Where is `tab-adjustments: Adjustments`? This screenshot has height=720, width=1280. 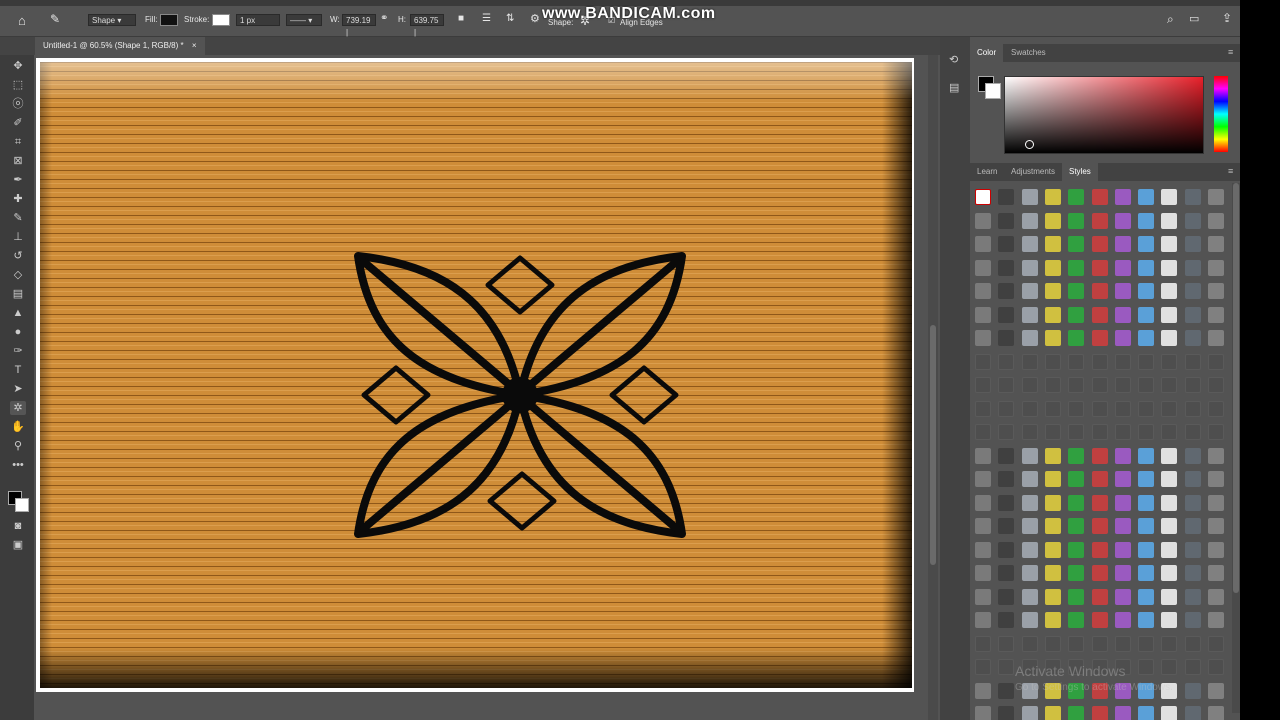 tab-adjustments: Adjustments is located at coordinates (1033, 172).